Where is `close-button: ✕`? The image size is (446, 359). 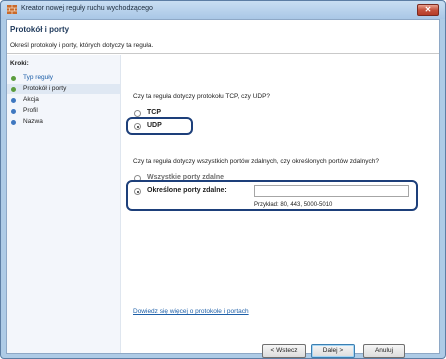 close-button: ✕ is located at coordinates (428, 10).